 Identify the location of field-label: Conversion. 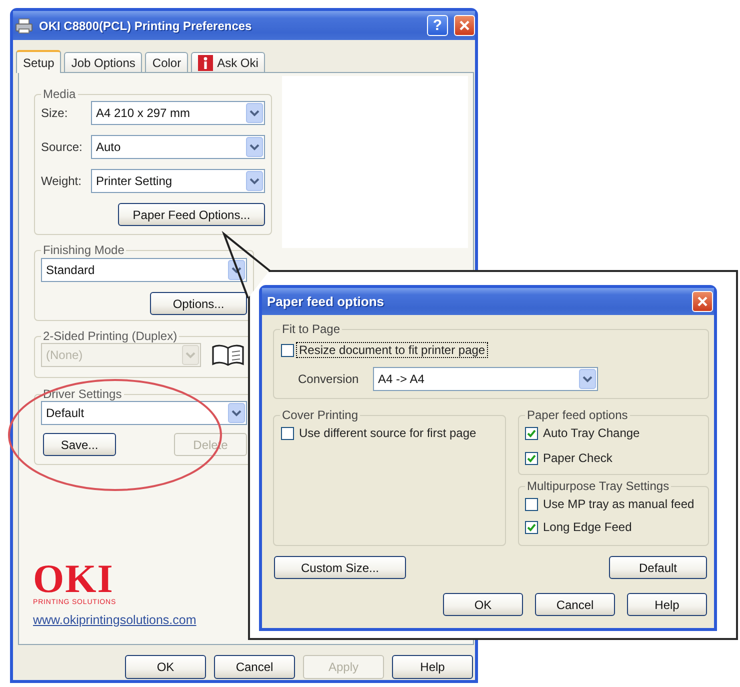
(329, 379).